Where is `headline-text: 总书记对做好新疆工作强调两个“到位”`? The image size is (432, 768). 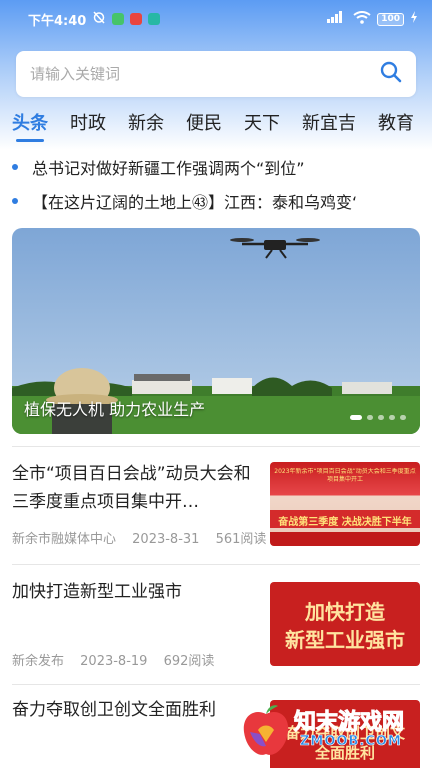
headline-text: 总书记对做好新疆工作强调两个“到位” is located at coordinates (168, 168).